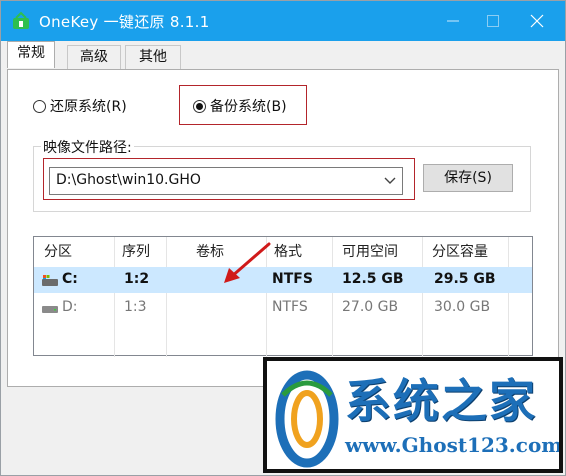 Image resolution: width=566 pixels, height=476 pixels. What do you see at coordinates (58, 252) in the screenshot?
I see `column-header-partition: 分区` at bounding box center [58, 252].